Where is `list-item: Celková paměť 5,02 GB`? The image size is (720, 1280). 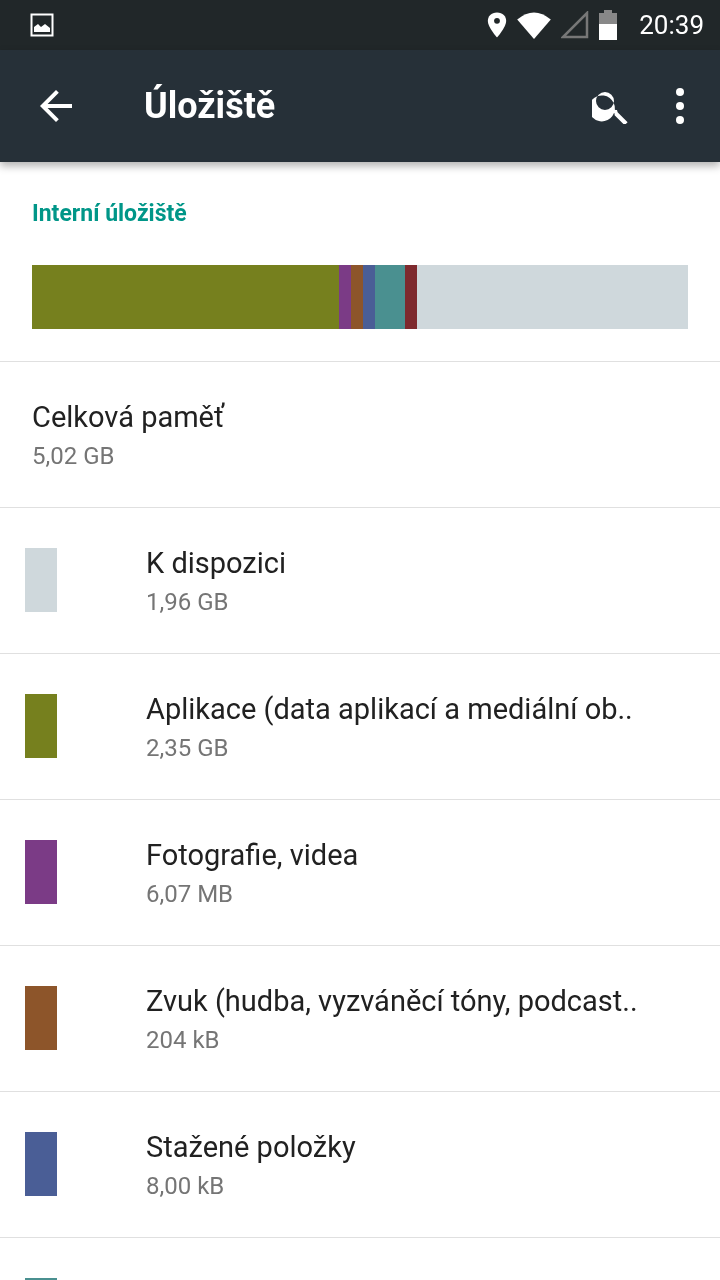 list-item: Celková paměť 5,02 GB is located at coordinates (360, 435).